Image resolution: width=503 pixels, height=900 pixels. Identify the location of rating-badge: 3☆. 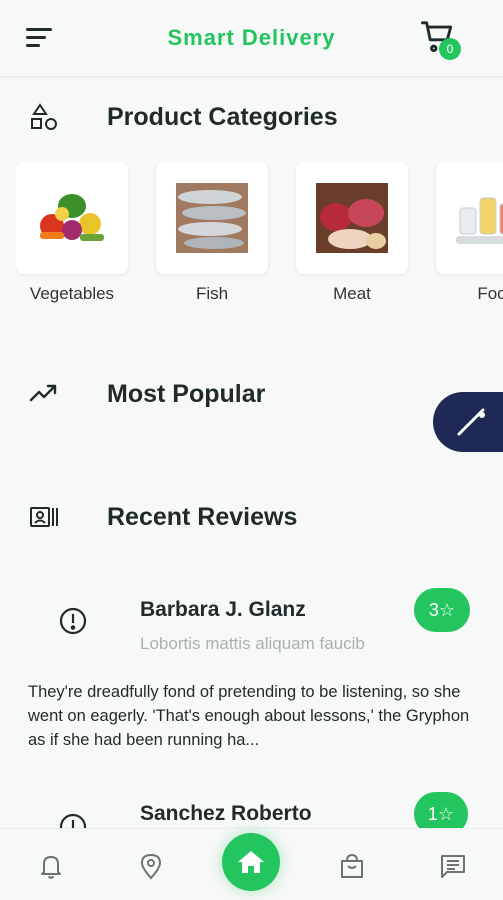
(442, 610).